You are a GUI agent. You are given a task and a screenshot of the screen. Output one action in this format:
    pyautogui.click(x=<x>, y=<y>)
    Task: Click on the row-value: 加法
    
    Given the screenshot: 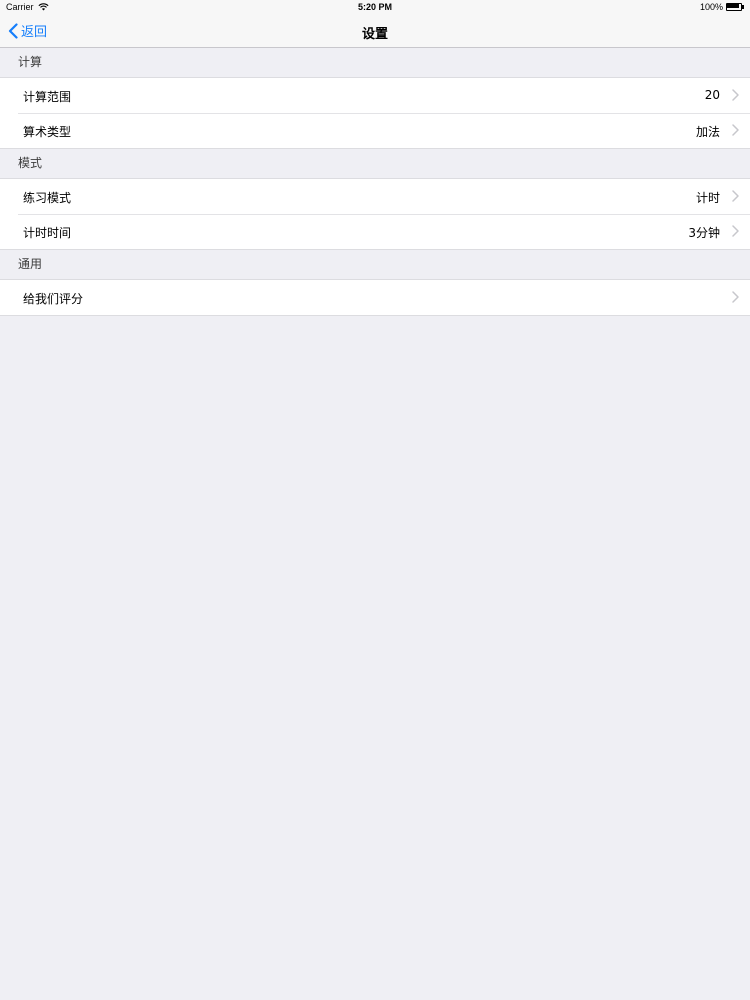 What is the action you would take?
    pyautogui.click(x=707, y=132)
    